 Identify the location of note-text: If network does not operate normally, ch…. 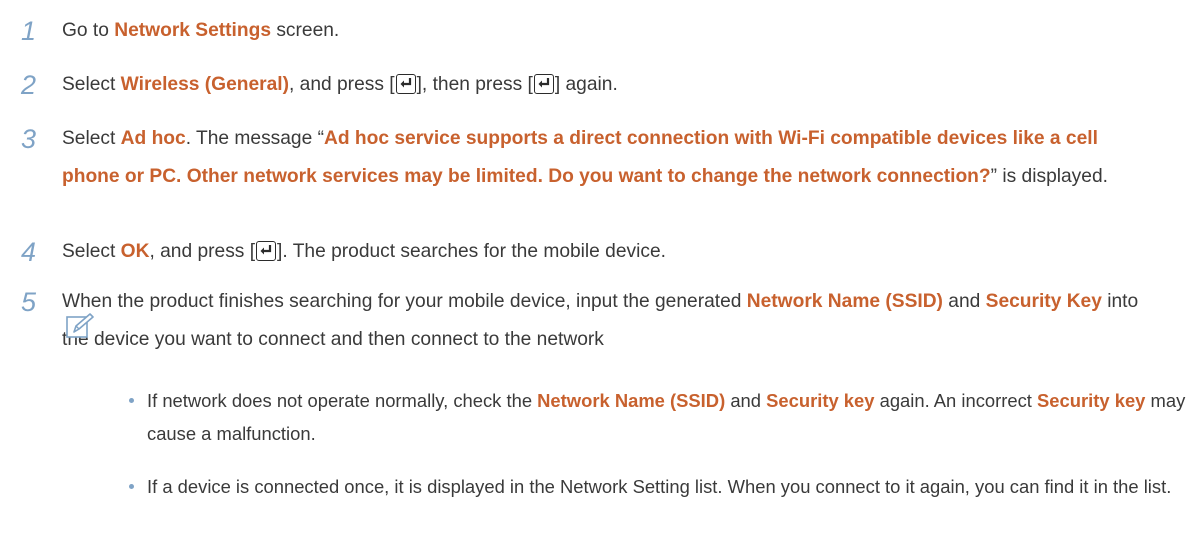
(667, 417).